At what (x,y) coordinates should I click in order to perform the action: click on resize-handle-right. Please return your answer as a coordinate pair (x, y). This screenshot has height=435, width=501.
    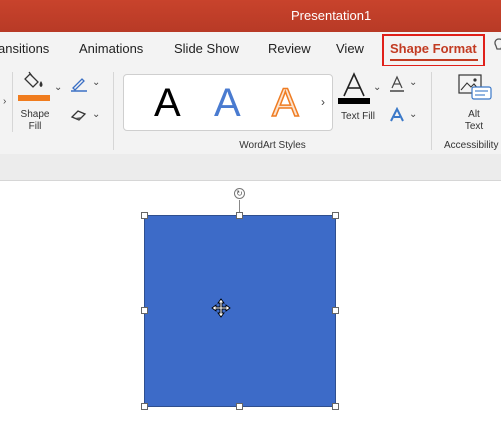
    Looking at the image, I should click on (335, 310).